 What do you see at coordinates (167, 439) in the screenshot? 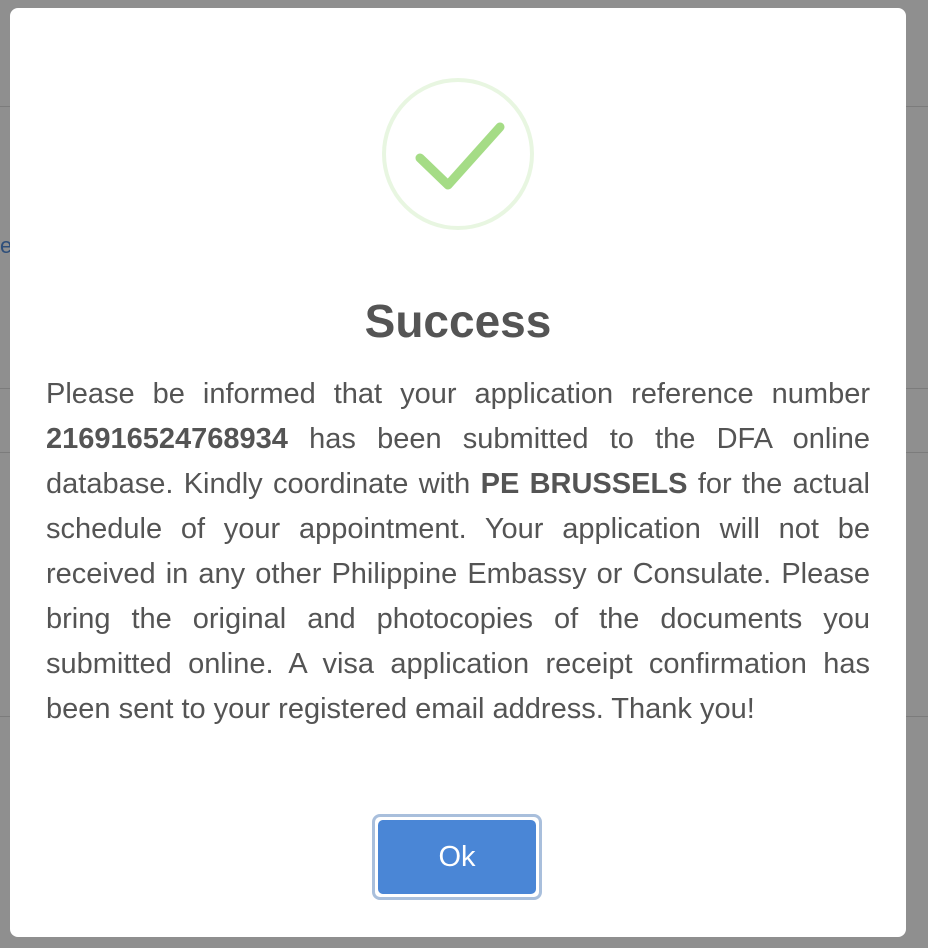
I see `reference-number: 216916524768934` at bounding box center [167, 439].